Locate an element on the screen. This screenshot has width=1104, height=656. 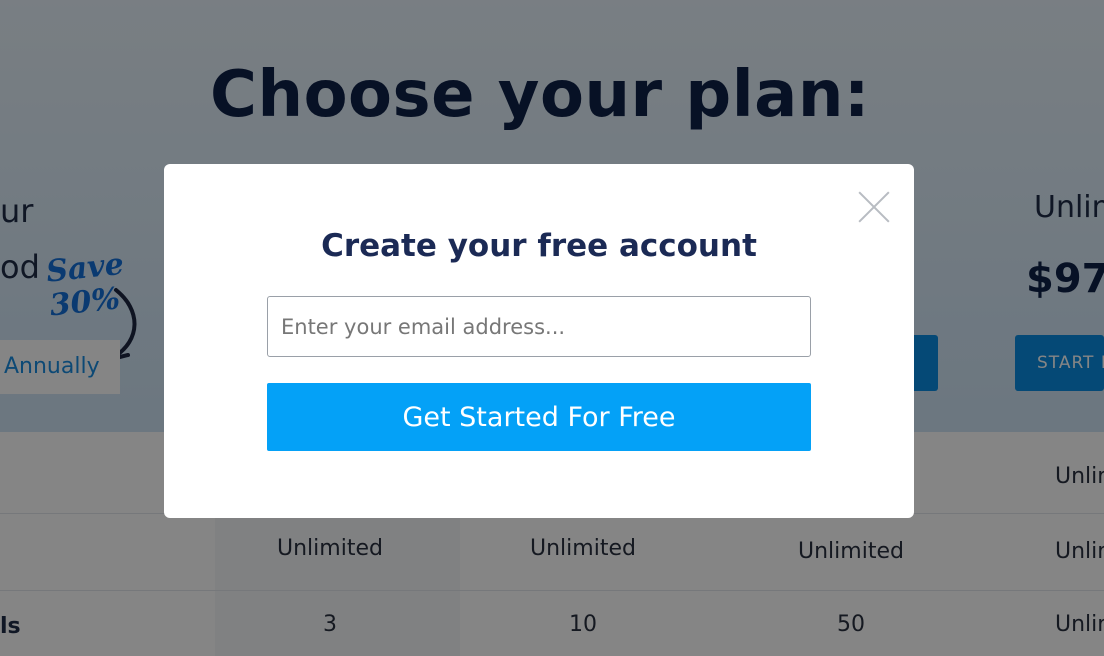
close-icon is located at coordinates (874, 206).